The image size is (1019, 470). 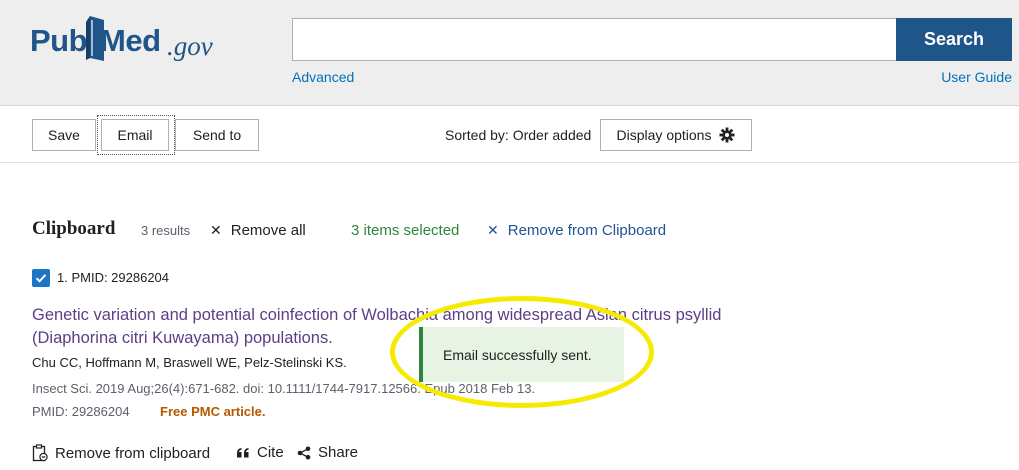 What do you see at coordinates (190, 46) in the screenshot?
I see `logo-text-gov: .gov` at bounding box center [190, 46].